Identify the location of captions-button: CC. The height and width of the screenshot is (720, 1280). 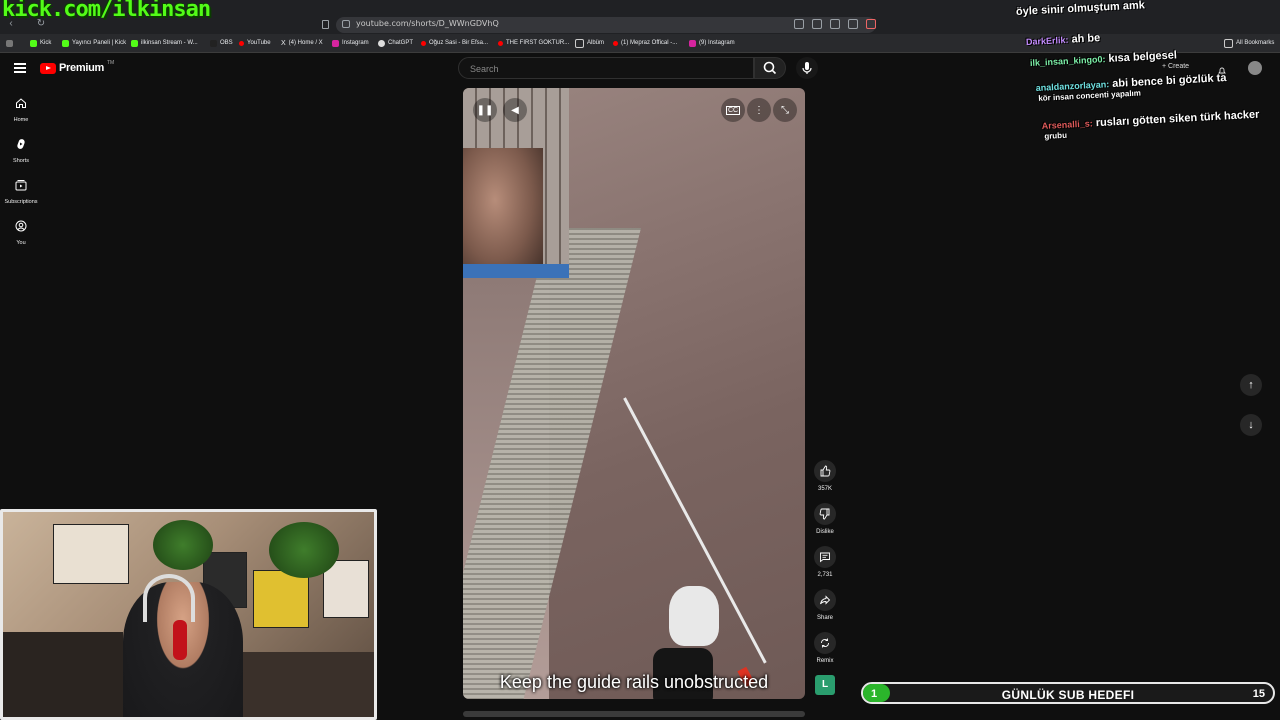
(733, 110).